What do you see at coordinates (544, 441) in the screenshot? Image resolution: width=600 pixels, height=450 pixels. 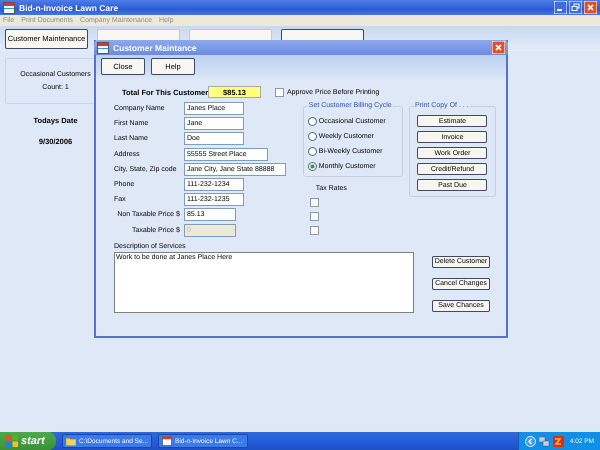 I see `network-icon` at bounding box center [544, 441].